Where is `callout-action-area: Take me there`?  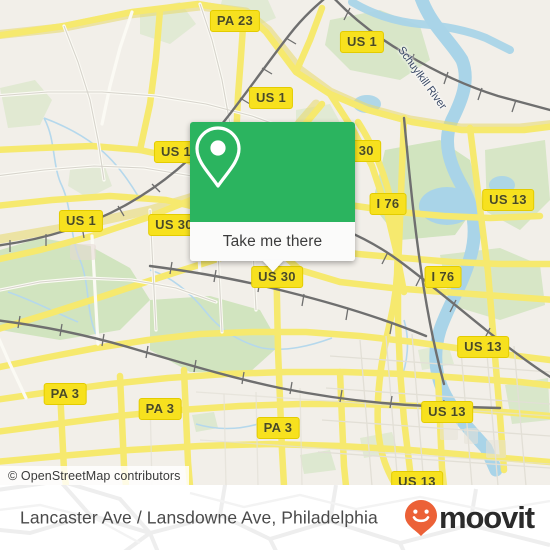 callout-action-area: Take me there is located at coordinates (272, 247).